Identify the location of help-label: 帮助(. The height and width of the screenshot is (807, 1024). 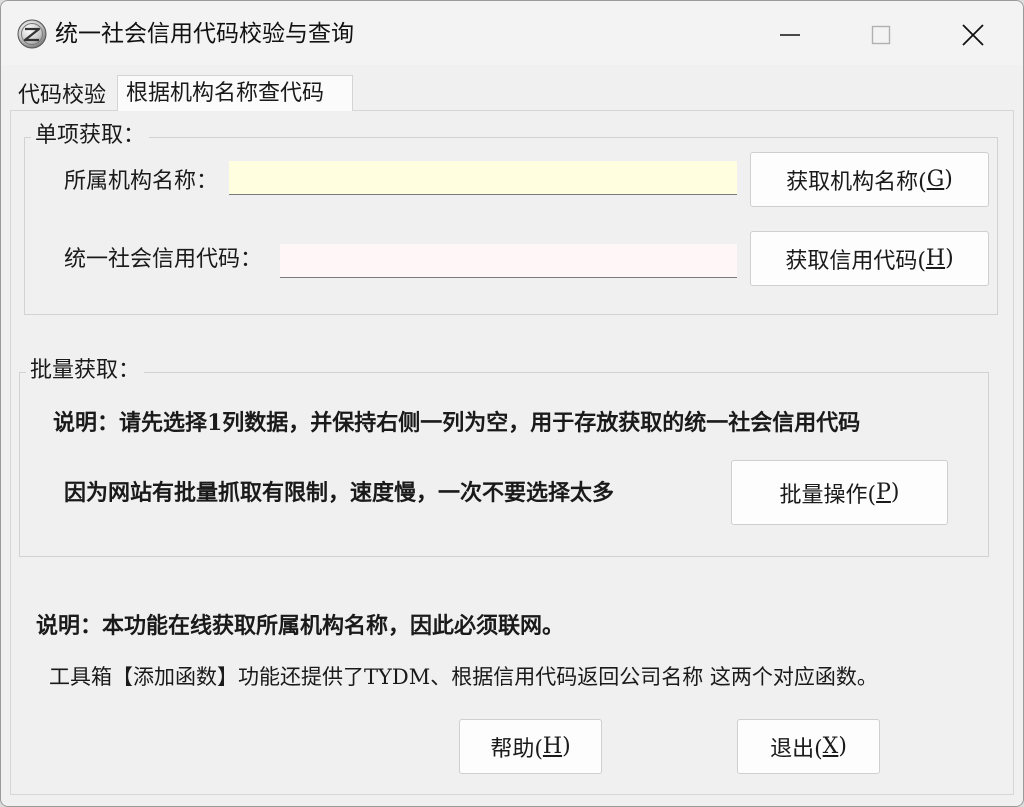
(516, 749).